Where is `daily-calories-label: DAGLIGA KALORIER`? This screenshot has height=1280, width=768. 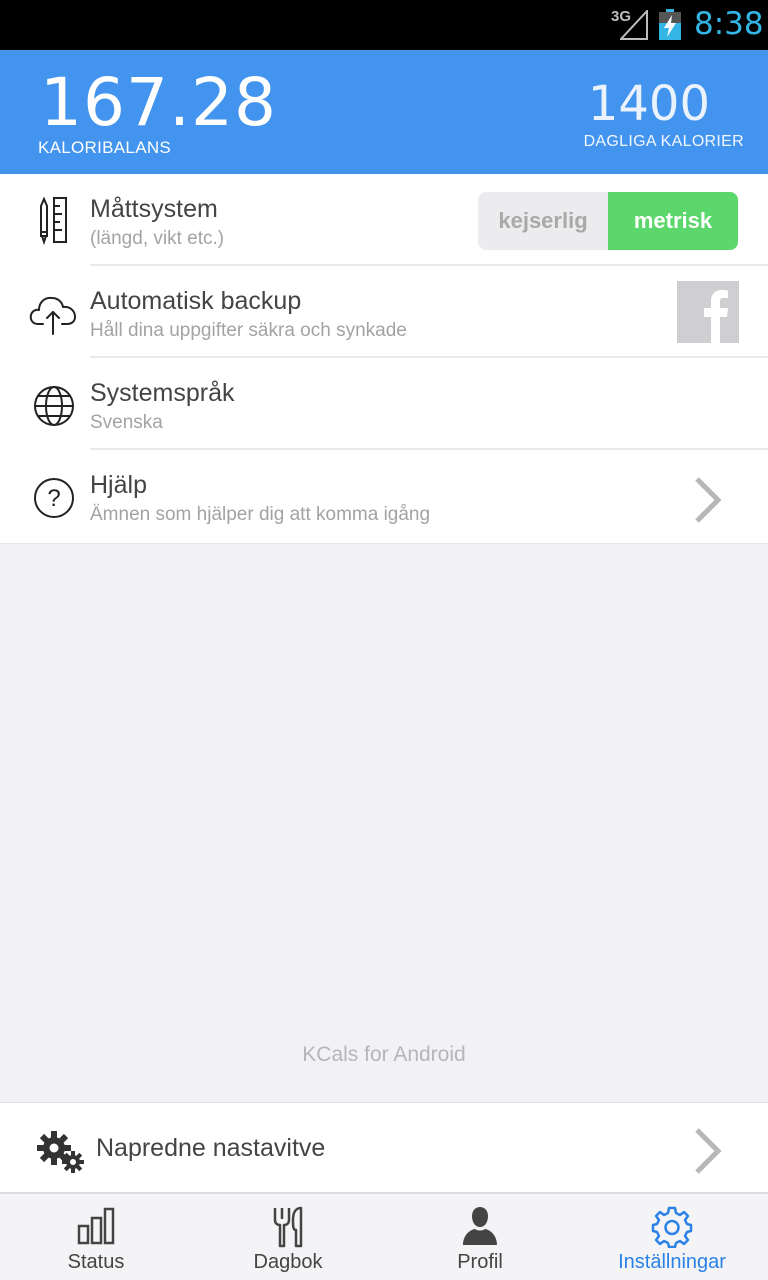
daily-calories-label: DAGLIGA KALORIER is located at coordinates (663, 141).